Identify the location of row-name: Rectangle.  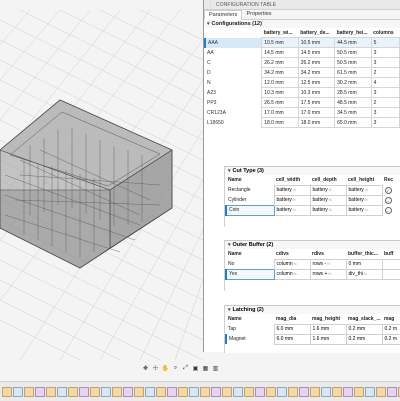
(250, 190).